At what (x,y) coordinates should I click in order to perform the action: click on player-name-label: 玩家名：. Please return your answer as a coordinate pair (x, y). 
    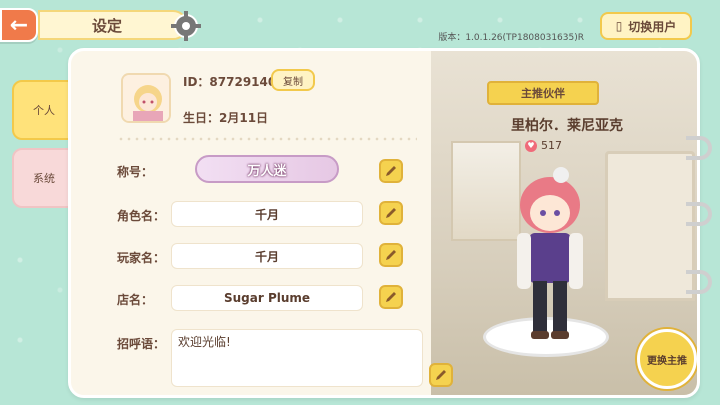
    Looking at the image, I should click on (141, 258).